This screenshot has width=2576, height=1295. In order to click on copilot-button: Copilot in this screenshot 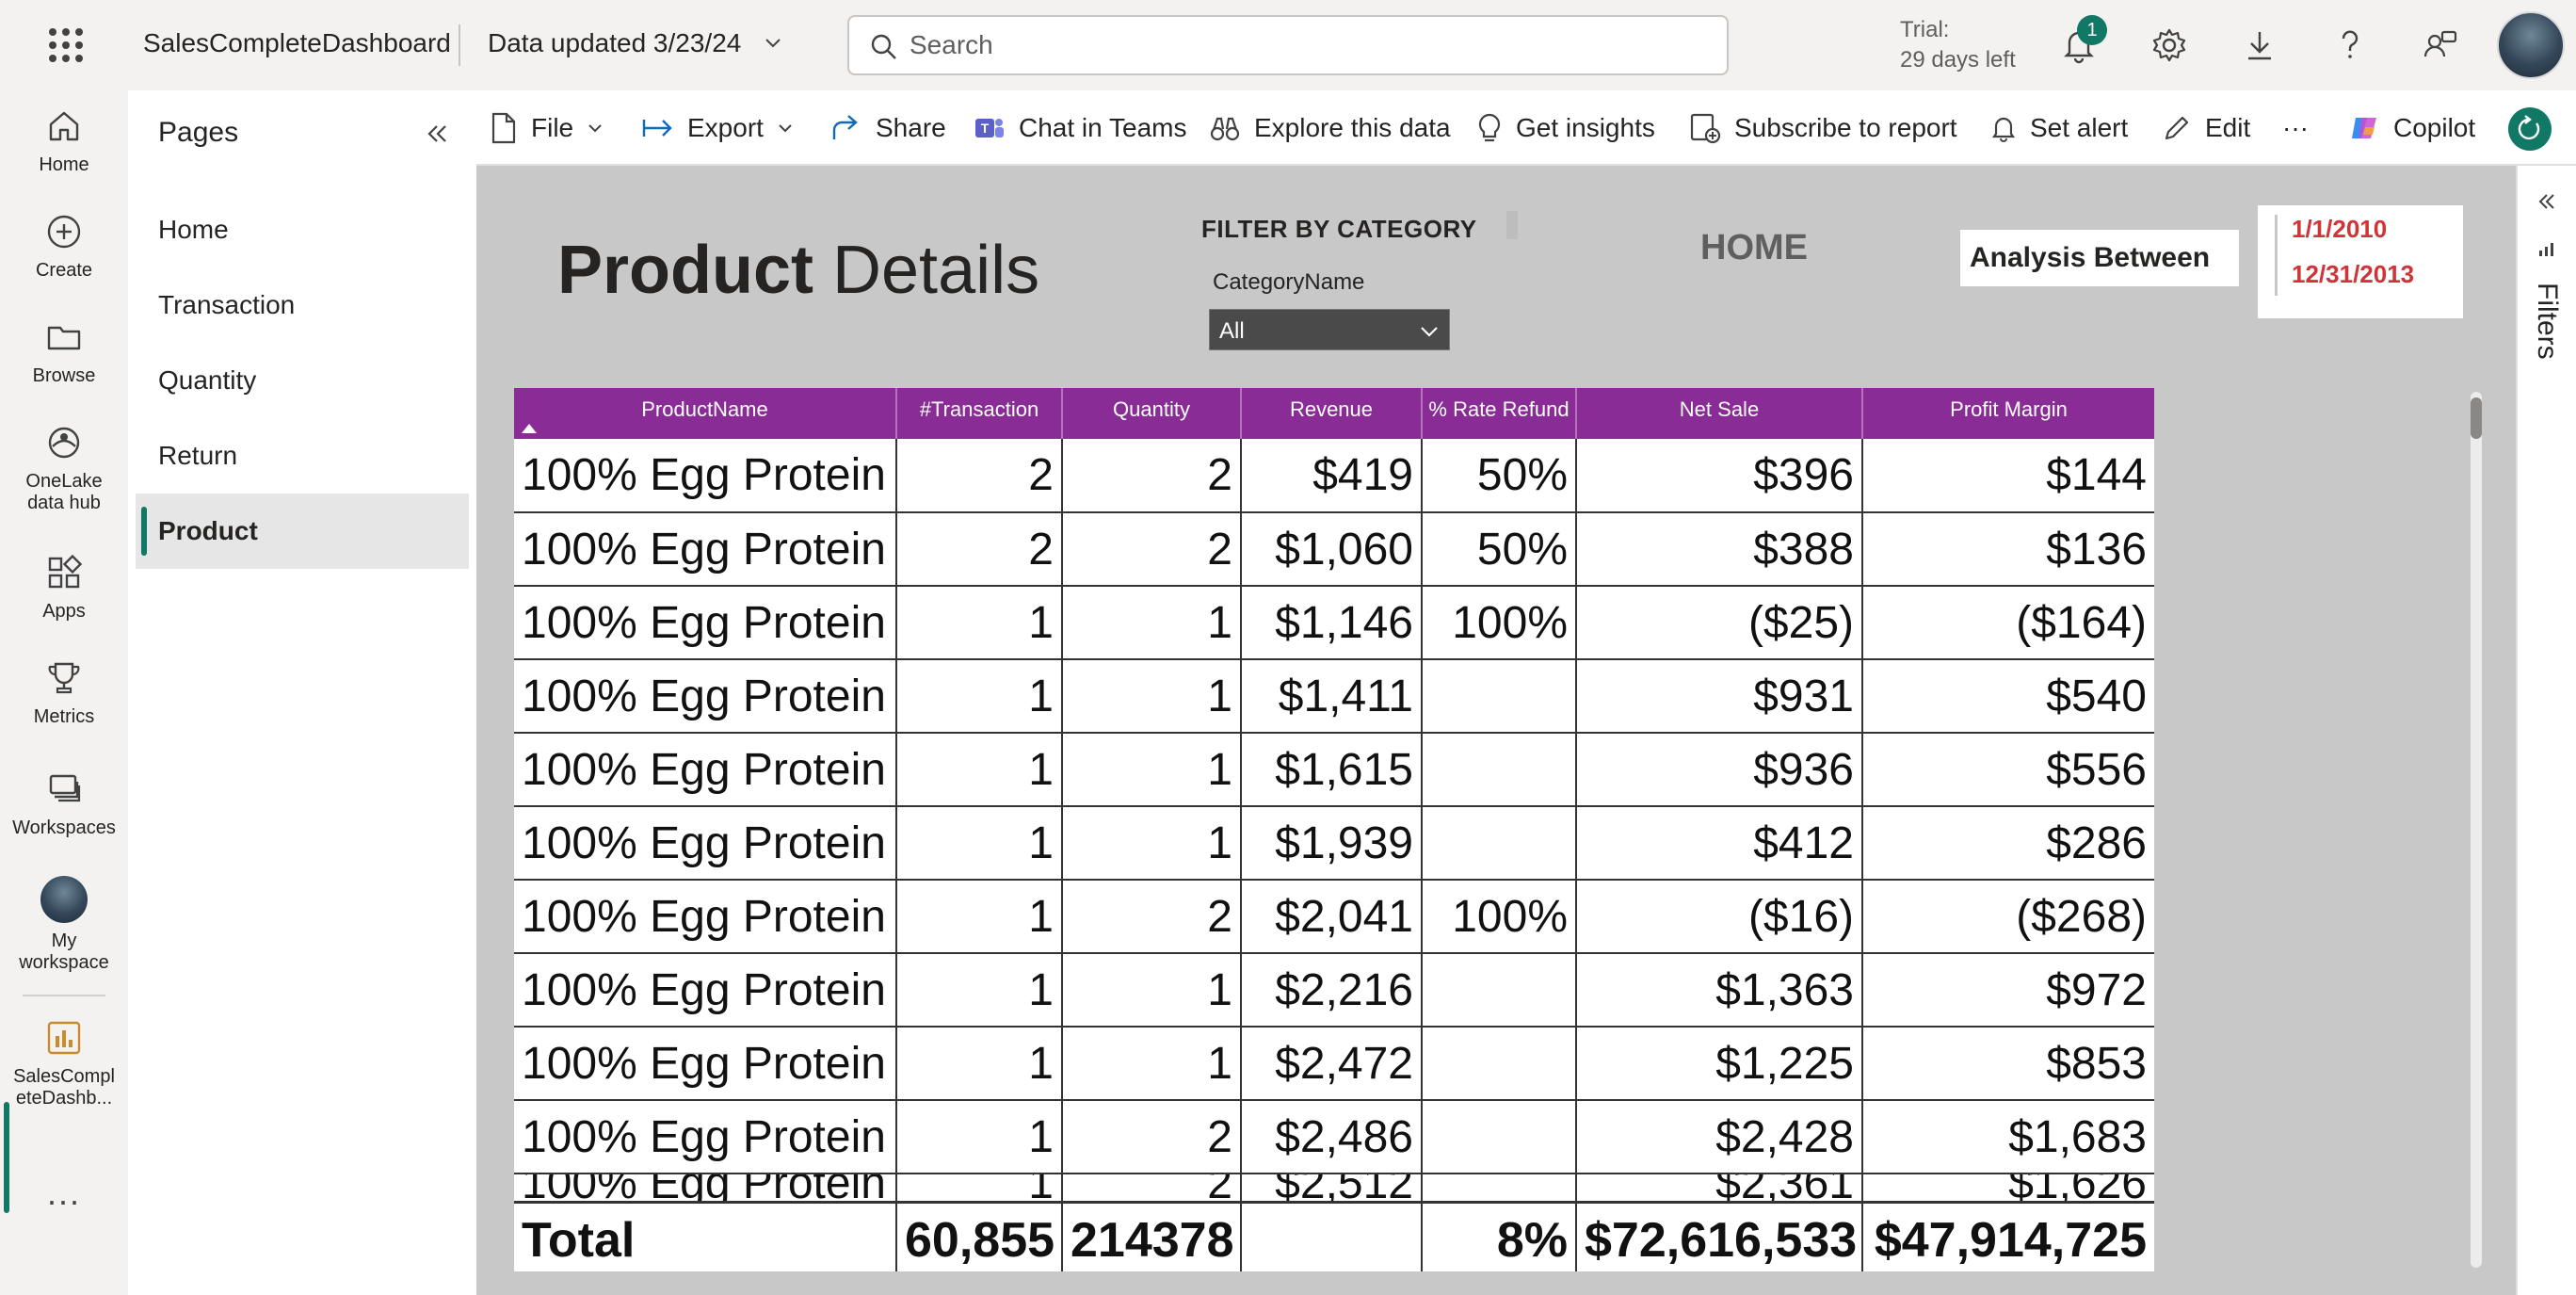, I will do `click(2411, 128)`.